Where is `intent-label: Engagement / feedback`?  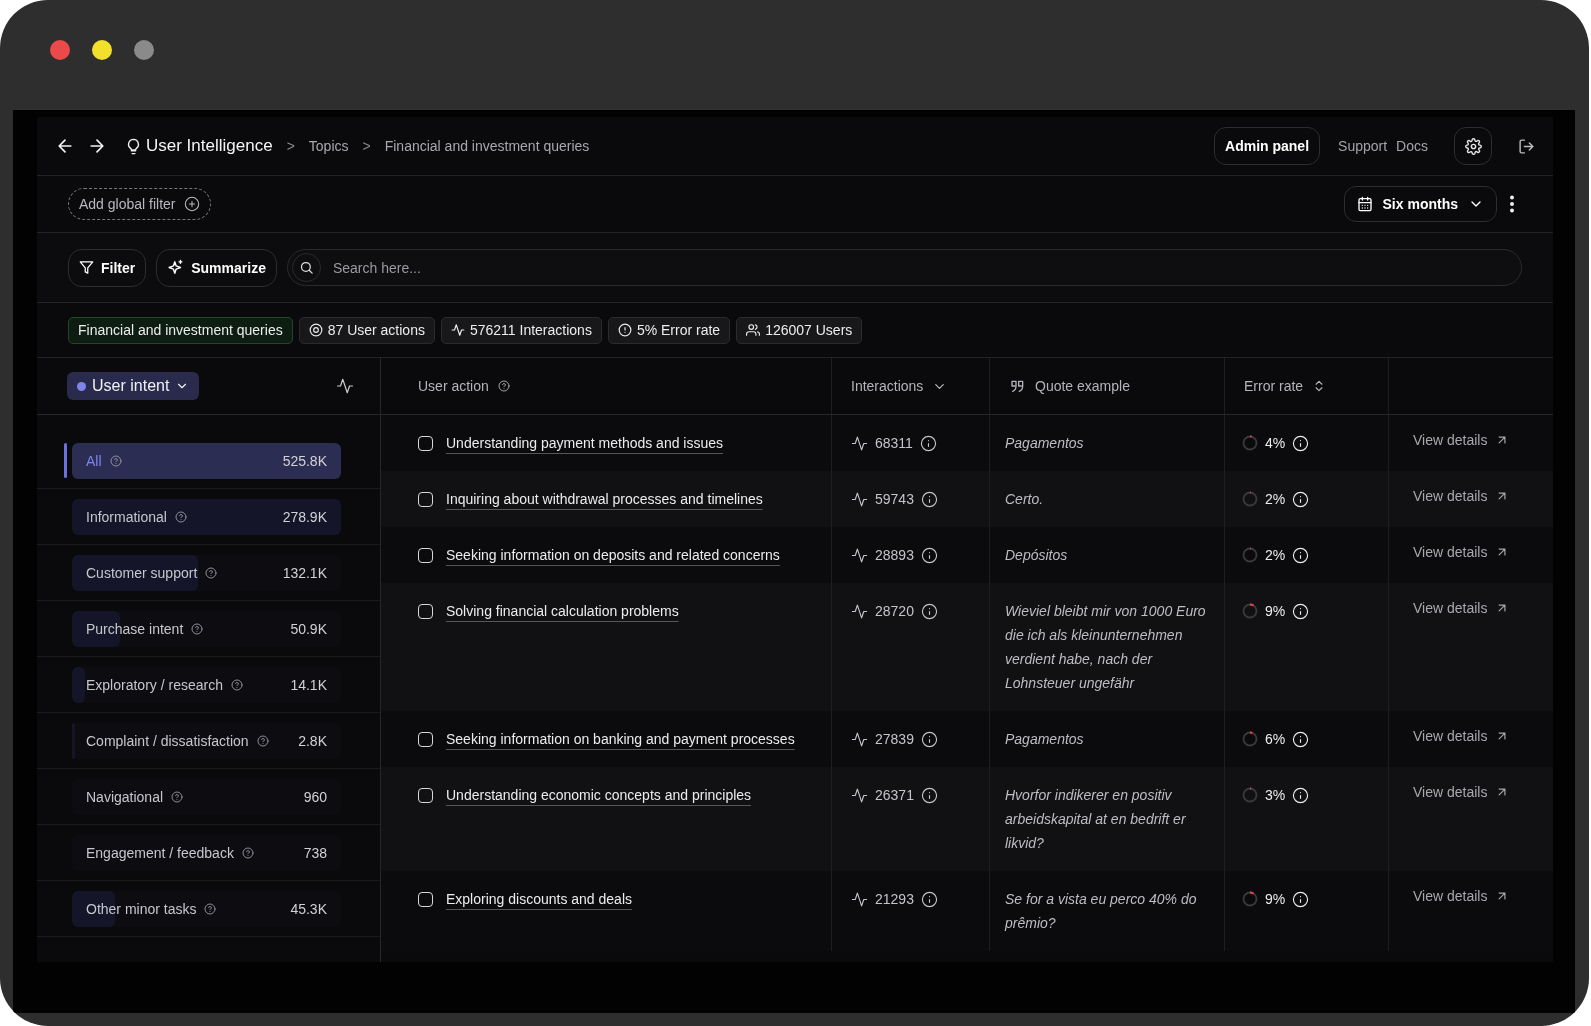 intent-label: Engagement / feedback is located at coordinates (160, 852).